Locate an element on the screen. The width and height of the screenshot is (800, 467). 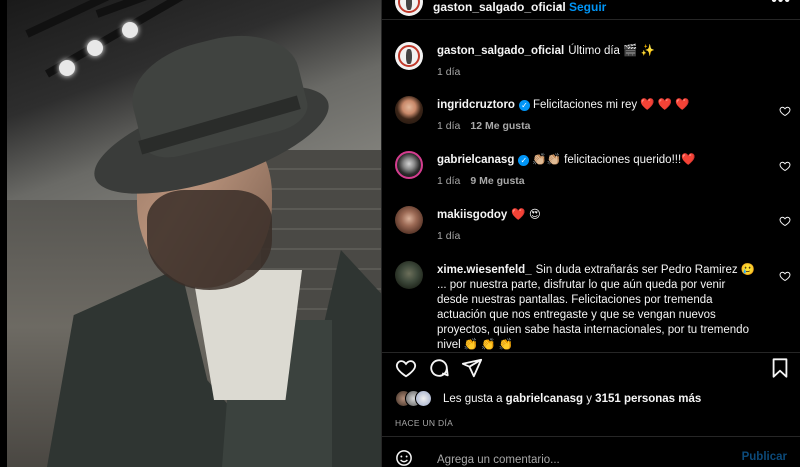
comment-meta: 1 día is located at coordinates (453, 236).